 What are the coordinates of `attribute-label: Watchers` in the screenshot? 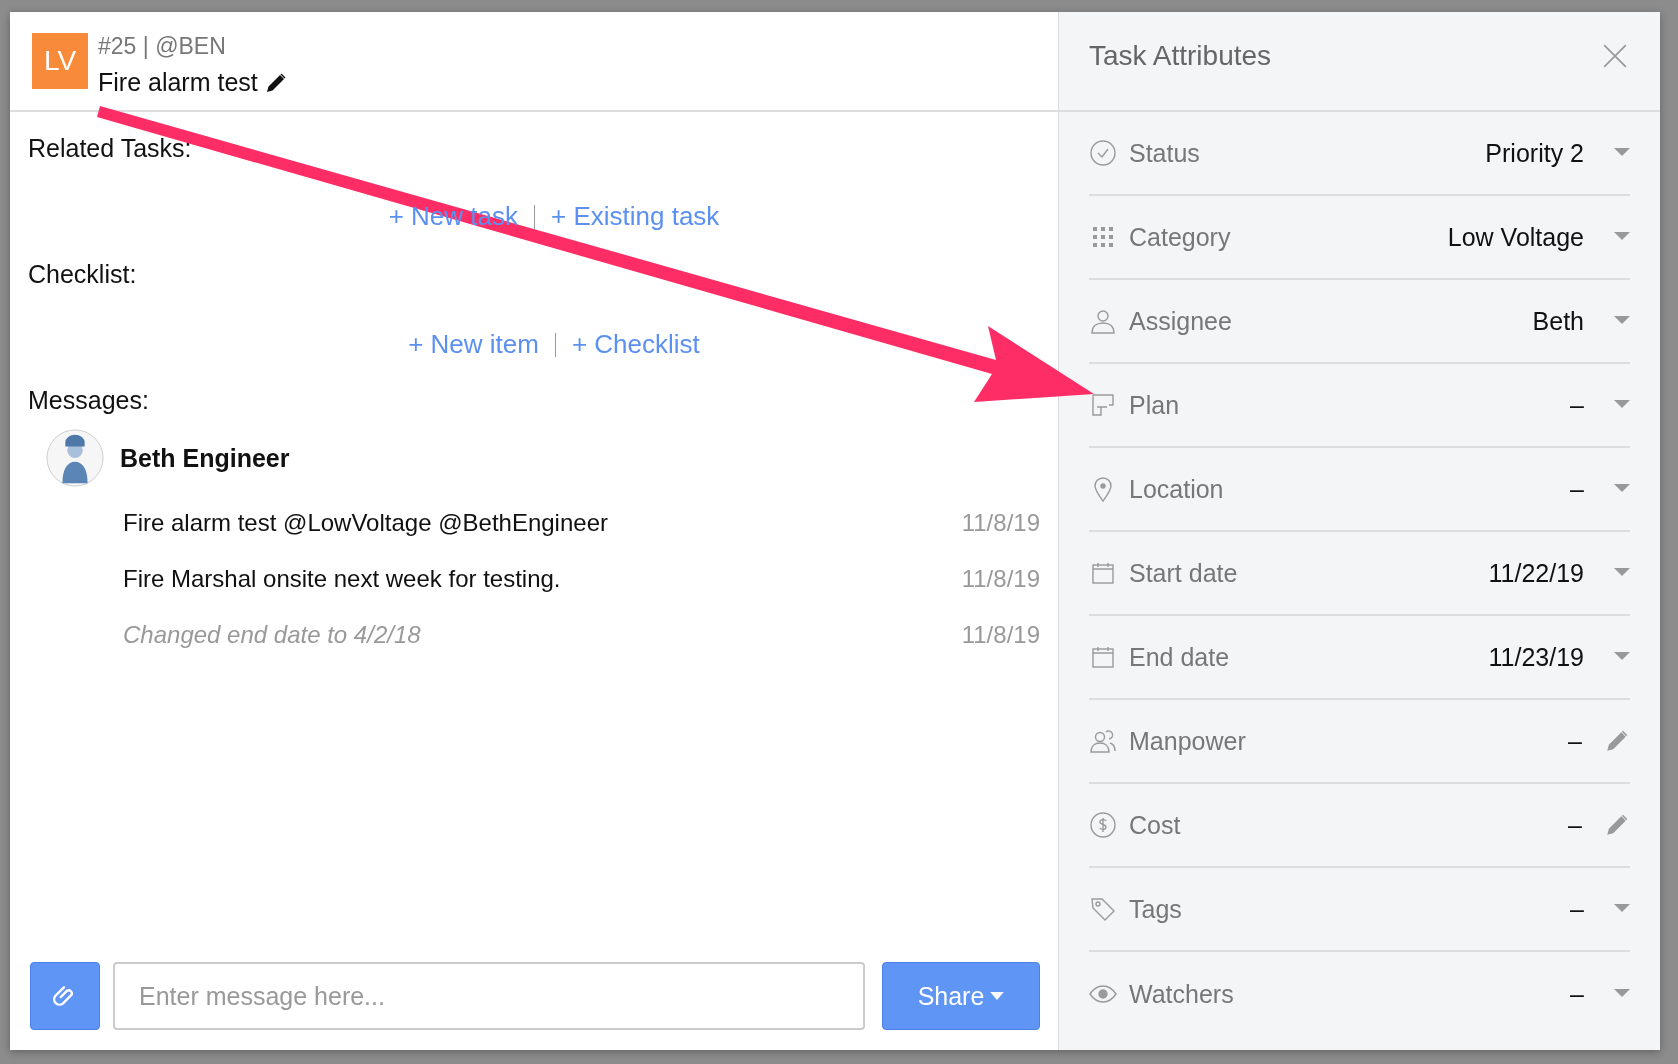 It's located at (1182, 994).